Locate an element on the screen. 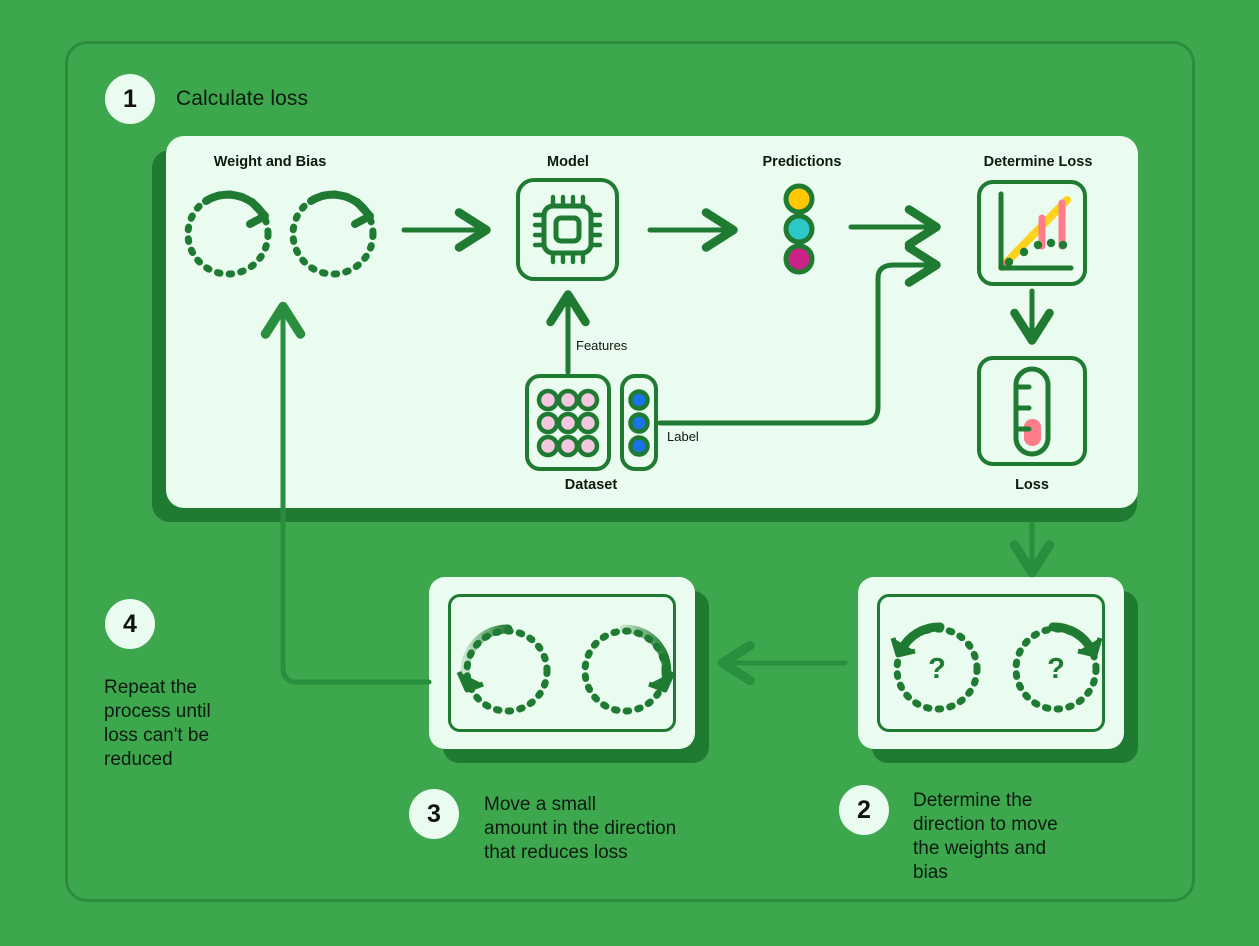  step-badge-4: 4 is located at coordinates (130, 624).